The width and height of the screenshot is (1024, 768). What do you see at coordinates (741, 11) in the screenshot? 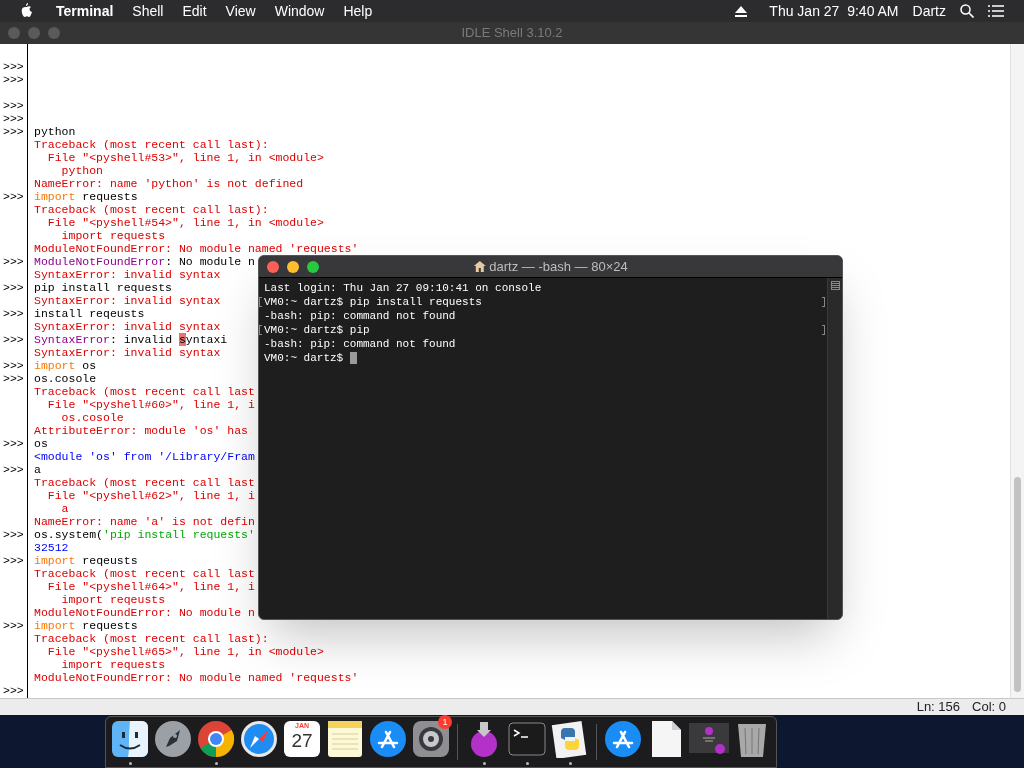
I see `eject-icon` at bounding box center [741, 11].